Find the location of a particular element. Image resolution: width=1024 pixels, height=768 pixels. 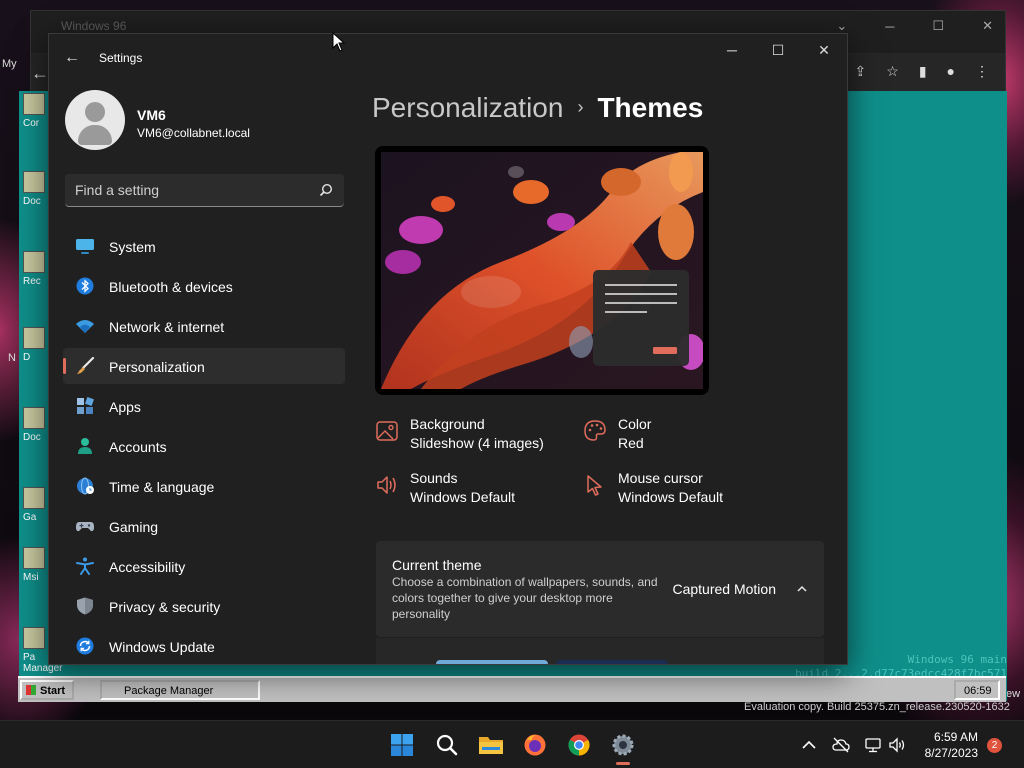

avatar is located at coordinates (95, 120).